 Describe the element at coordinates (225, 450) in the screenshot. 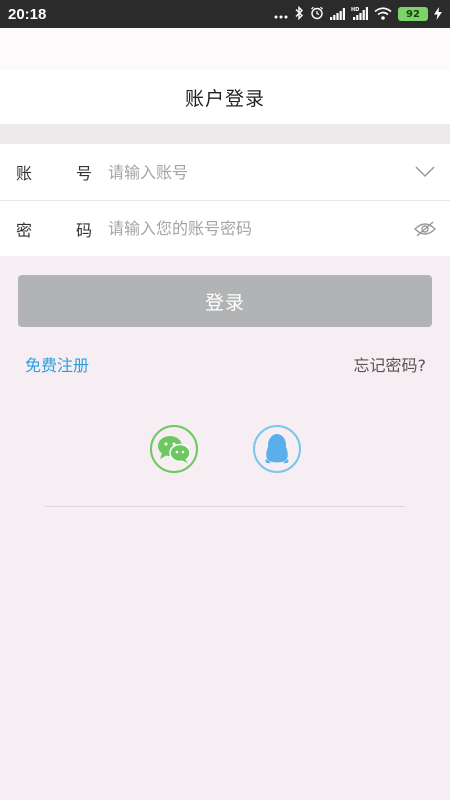

I see `social-login` at that location.